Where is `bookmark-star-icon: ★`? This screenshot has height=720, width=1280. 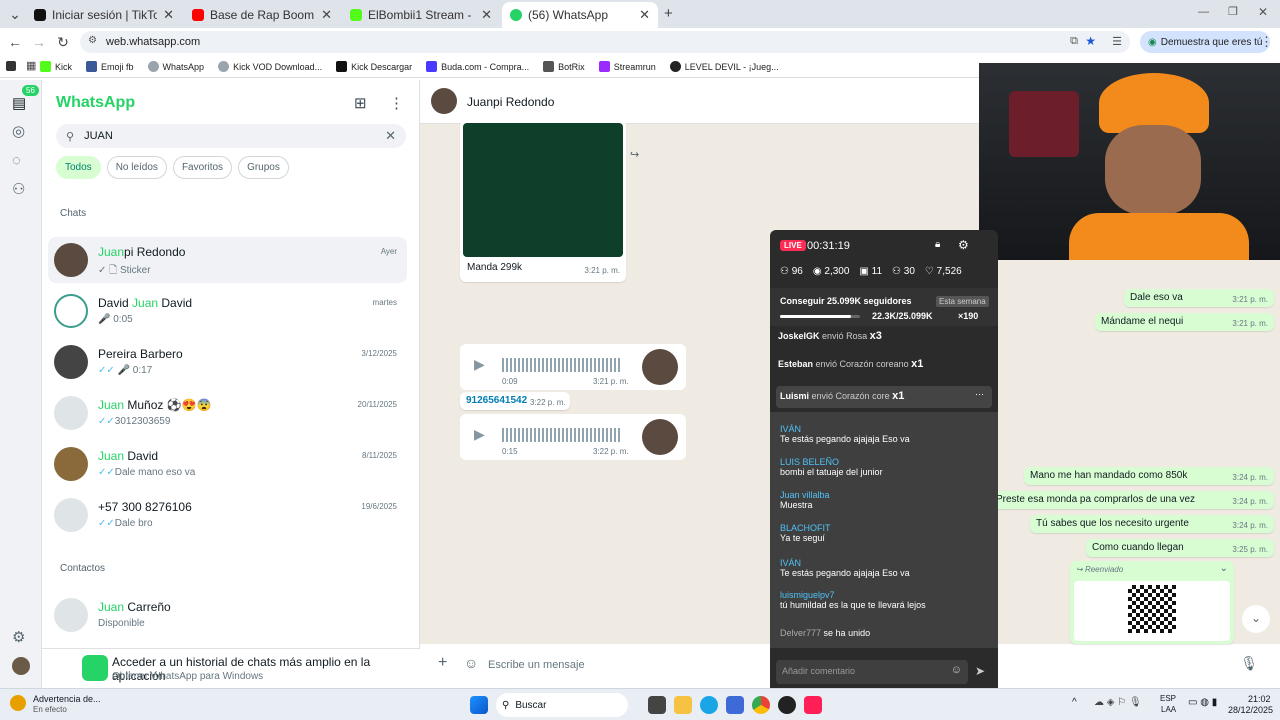
bookmark-star-icon: ★ is located at coordinates (1090, 41).